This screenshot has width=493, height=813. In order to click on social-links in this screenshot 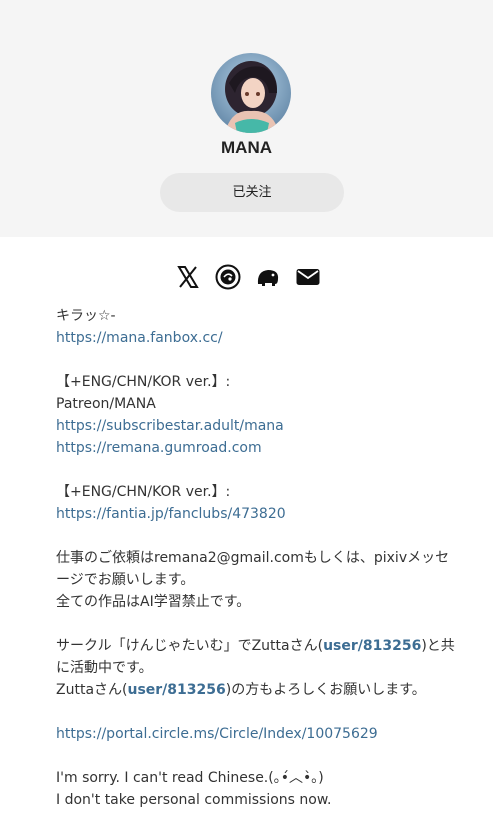, I will do `click(246, 277)`.